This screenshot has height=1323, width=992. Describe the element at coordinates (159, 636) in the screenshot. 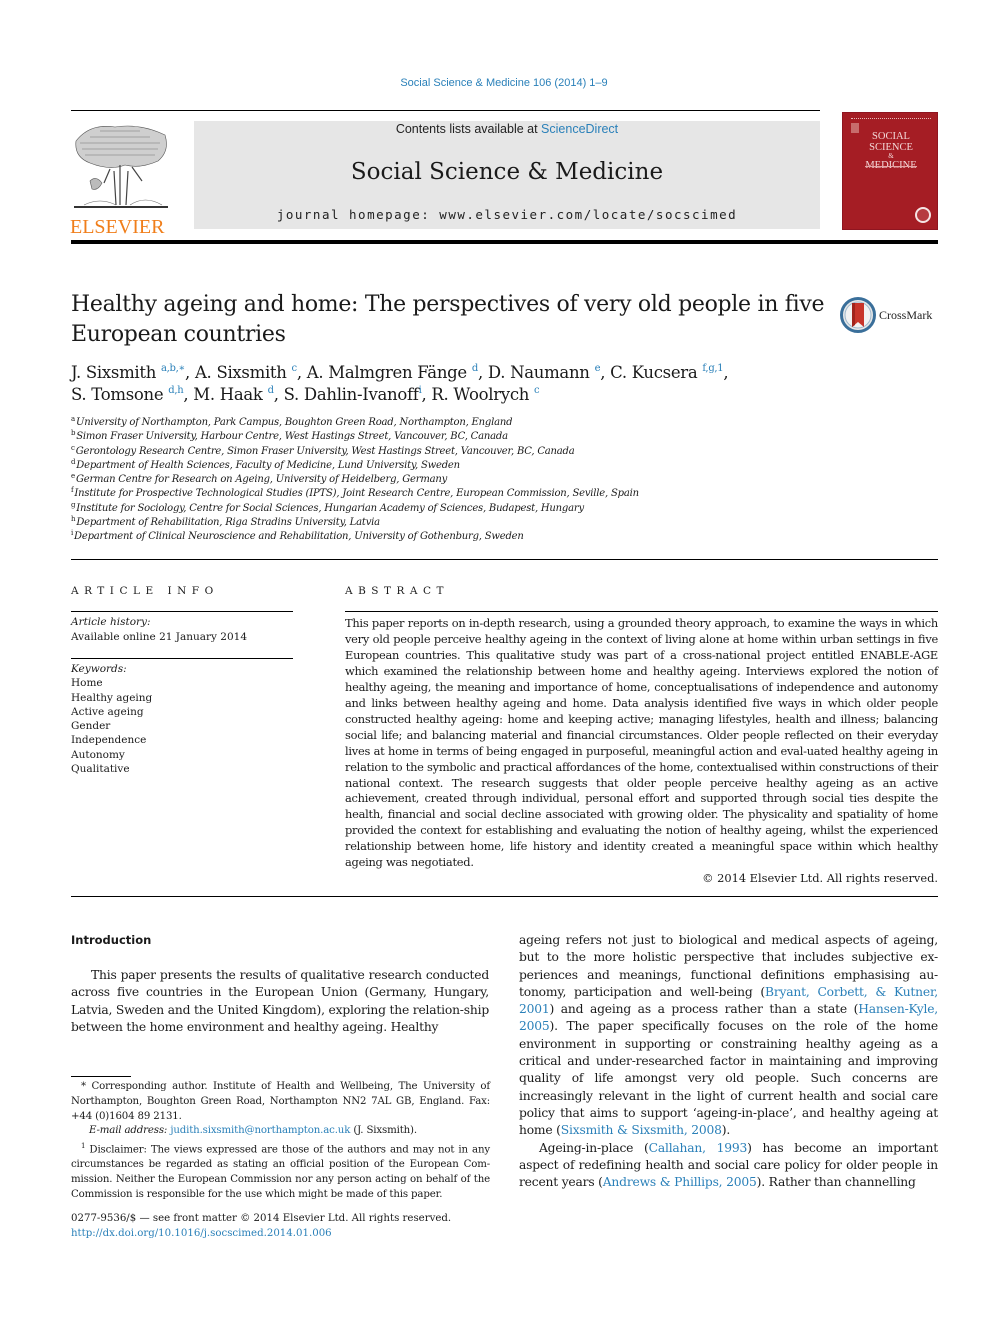

I see `article-history-value: Available online 21 January 2014` at that location.